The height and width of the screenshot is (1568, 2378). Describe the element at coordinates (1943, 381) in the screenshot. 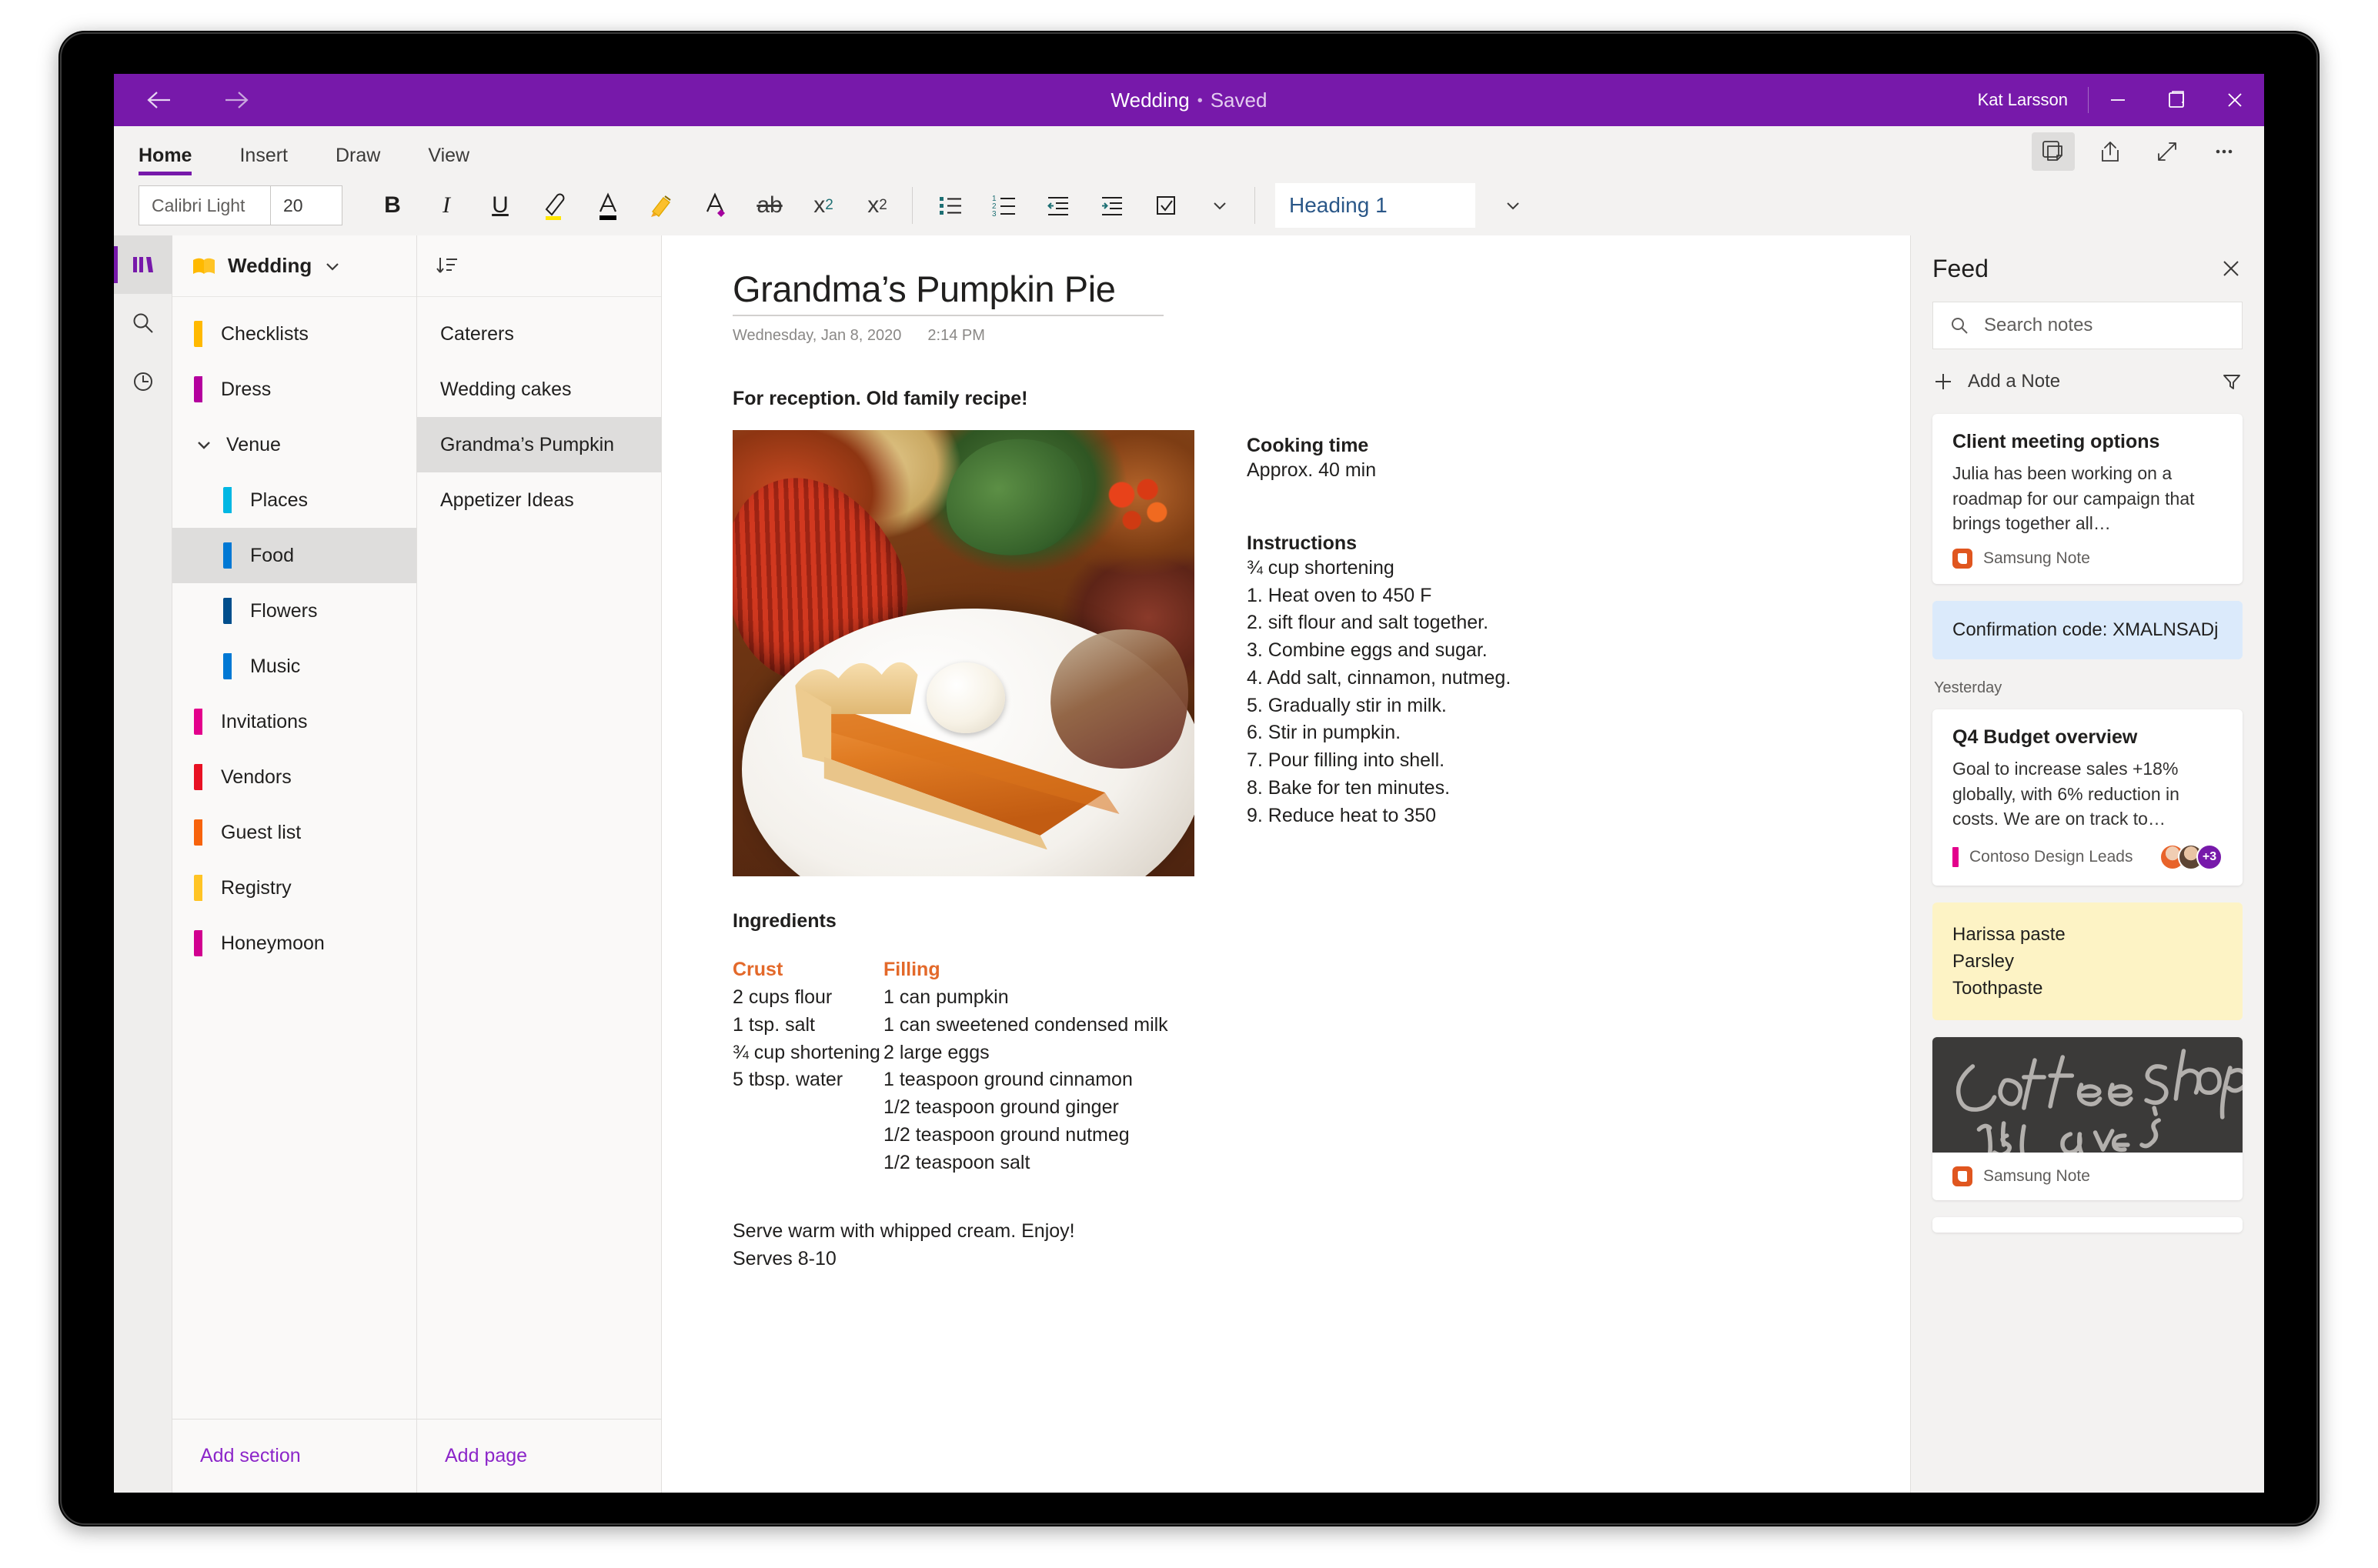

I see `plus-icon` at that location.